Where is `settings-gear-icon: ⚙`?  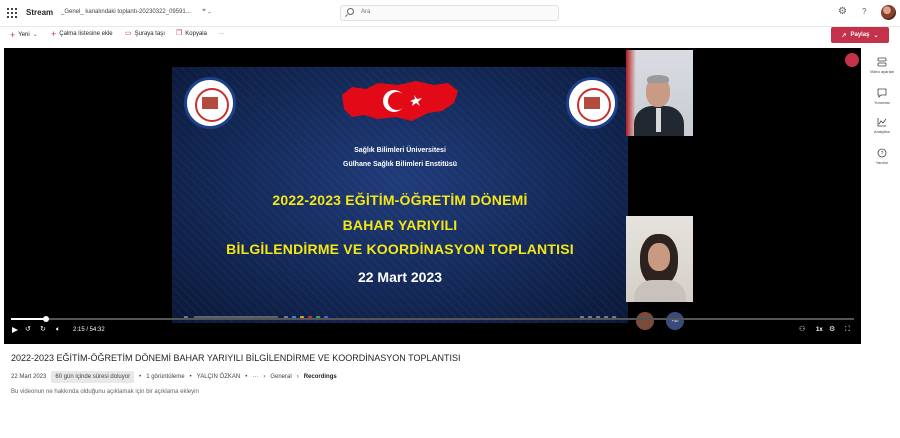 settings-gear-icon: ⚙ is located at coordinates (842, 11).